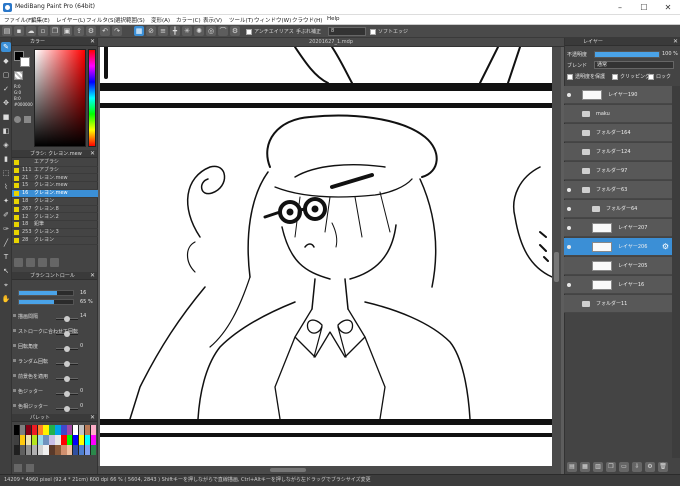  What do you see at coordinates (618, 266) in the screenshot?
I see `layer-row: レイヤー205` at bounding box center [618, 266].